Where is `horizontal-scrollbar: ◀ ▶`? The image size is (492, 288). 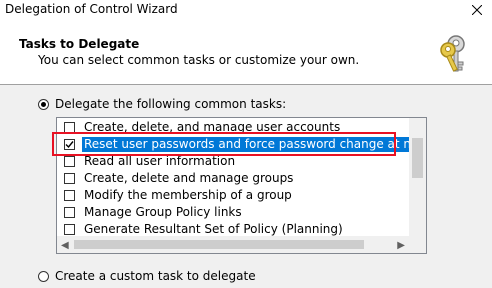
horizontal-scrollbar: ◀ ▶ is located at coordinates (233, 244).